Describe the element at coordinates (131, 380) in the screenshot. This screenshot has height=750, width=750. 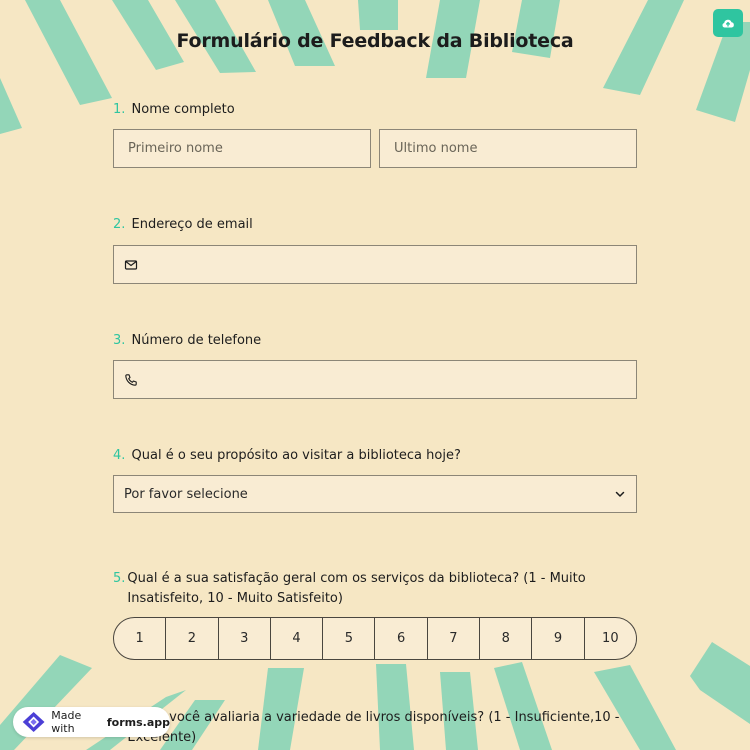
I see `phone-icon` at that location.